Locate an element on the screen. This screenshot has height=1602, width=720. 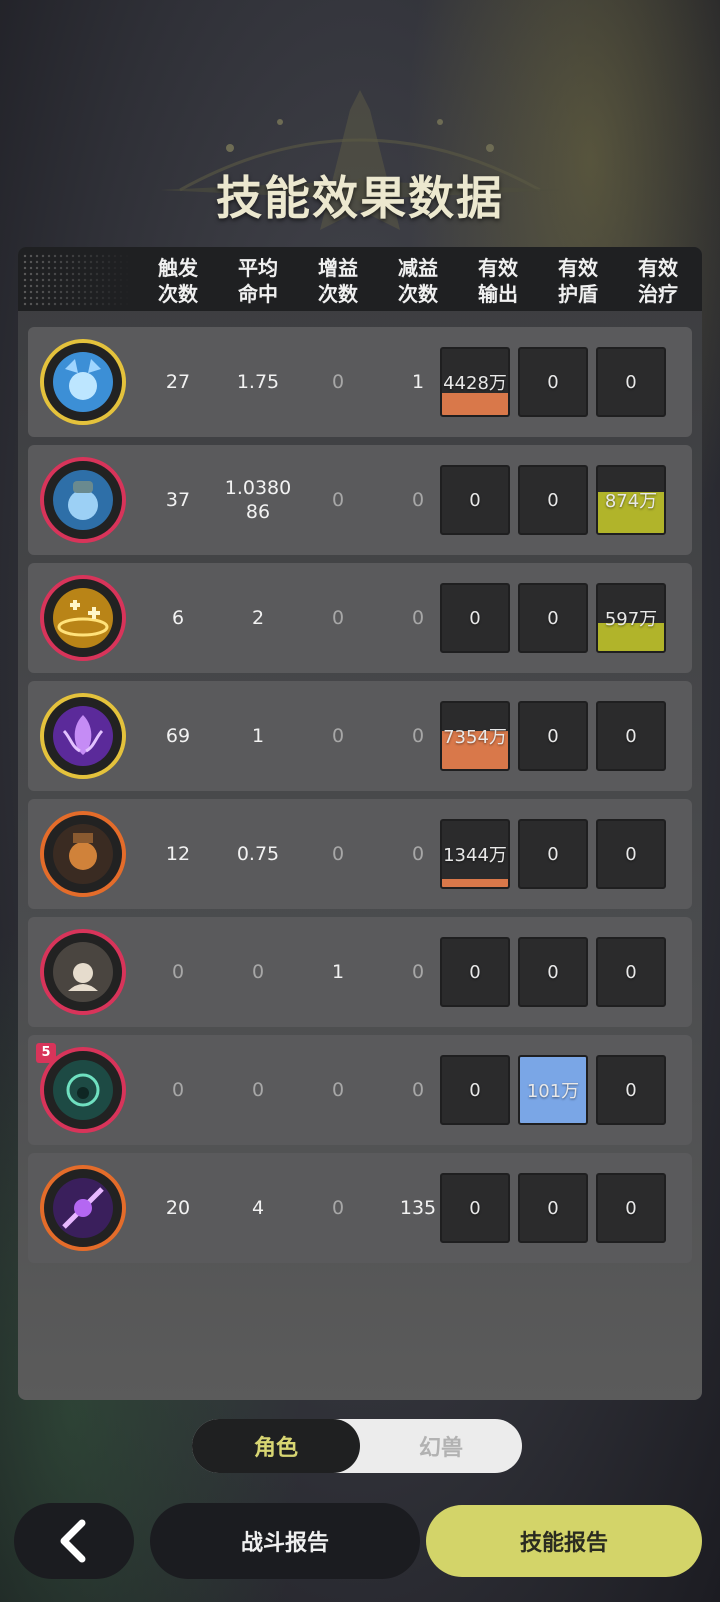
shield-value: 101万 is located at coordinates (553, 1091).